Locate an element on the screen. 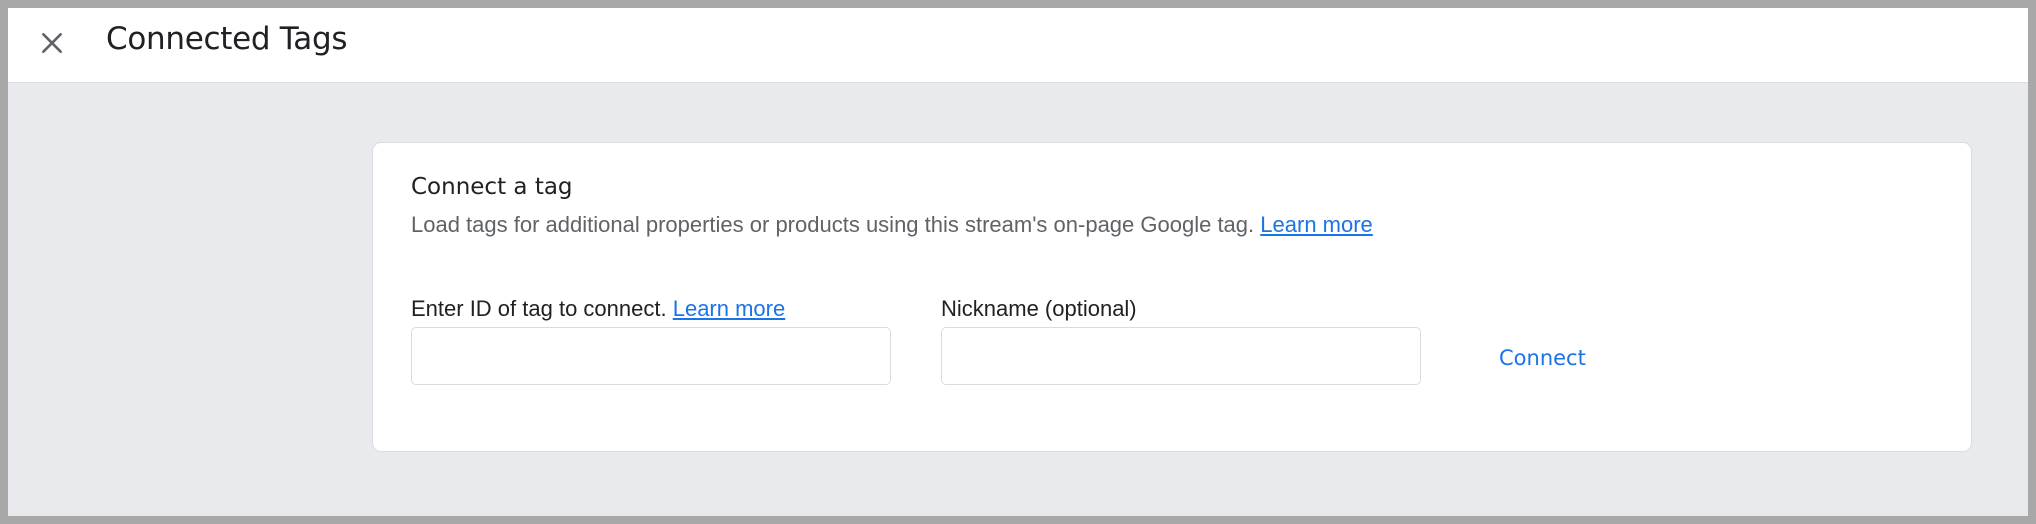 This screenshot has height=524, width=2036. nickname-label: Nickname (optional) is located at coordinates (1039, 308).